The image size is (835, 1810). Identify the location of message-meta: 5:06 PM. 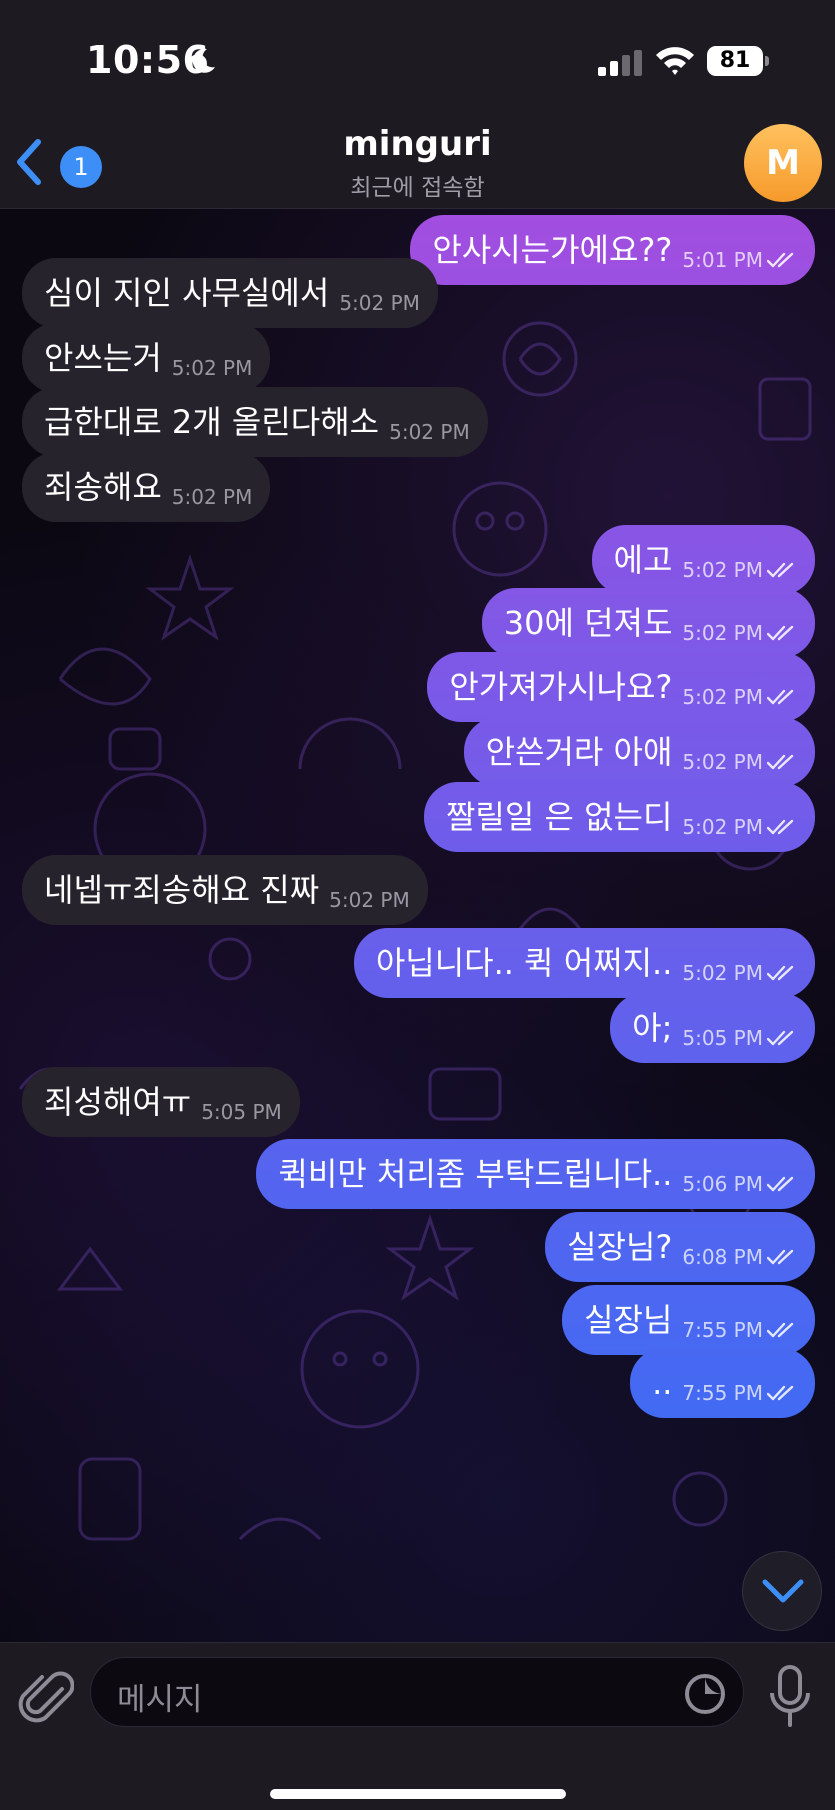
(739, 1168).